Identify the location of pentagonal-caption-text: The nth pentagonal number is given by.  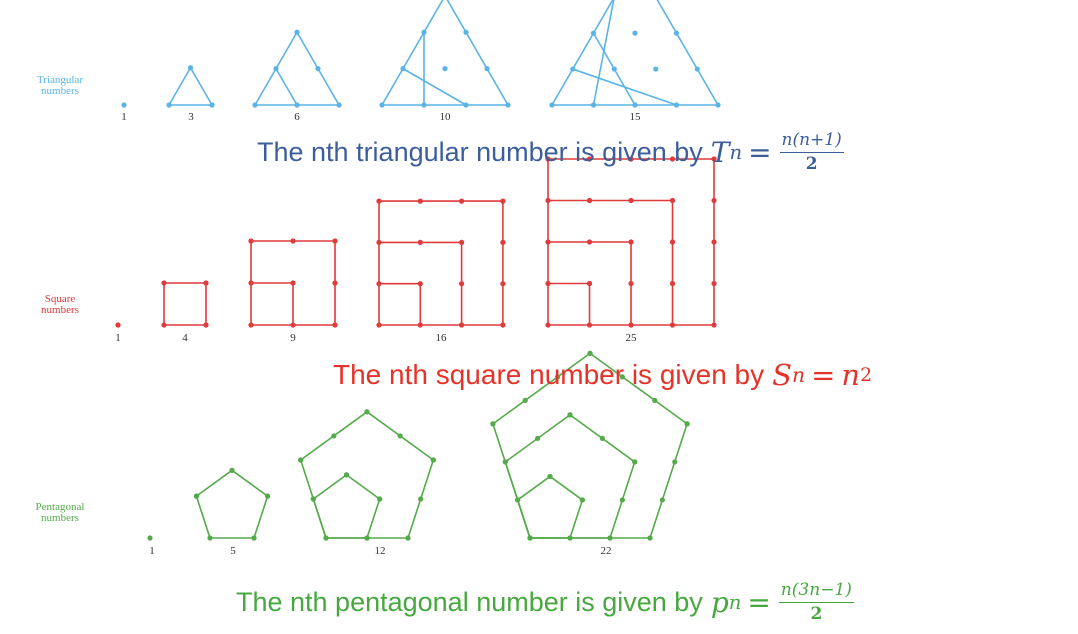
(469, 601).